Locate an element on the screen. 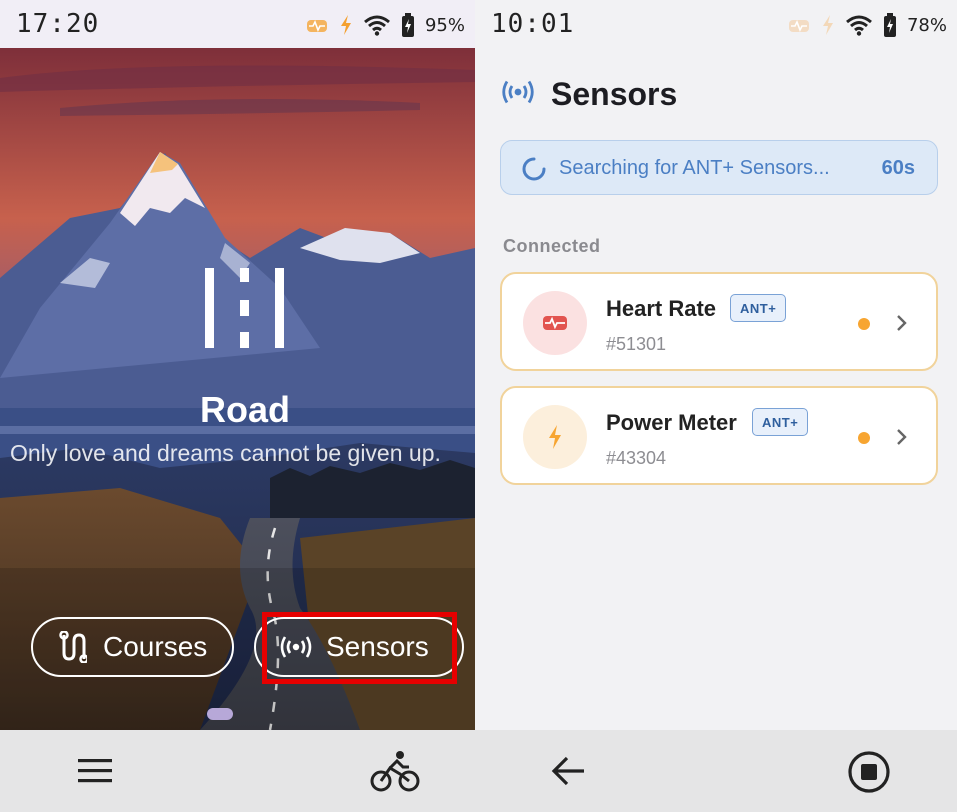 The height and width of the screenshot is (812, 957). screen-header: Sensors is located at coordinates (716, 83).